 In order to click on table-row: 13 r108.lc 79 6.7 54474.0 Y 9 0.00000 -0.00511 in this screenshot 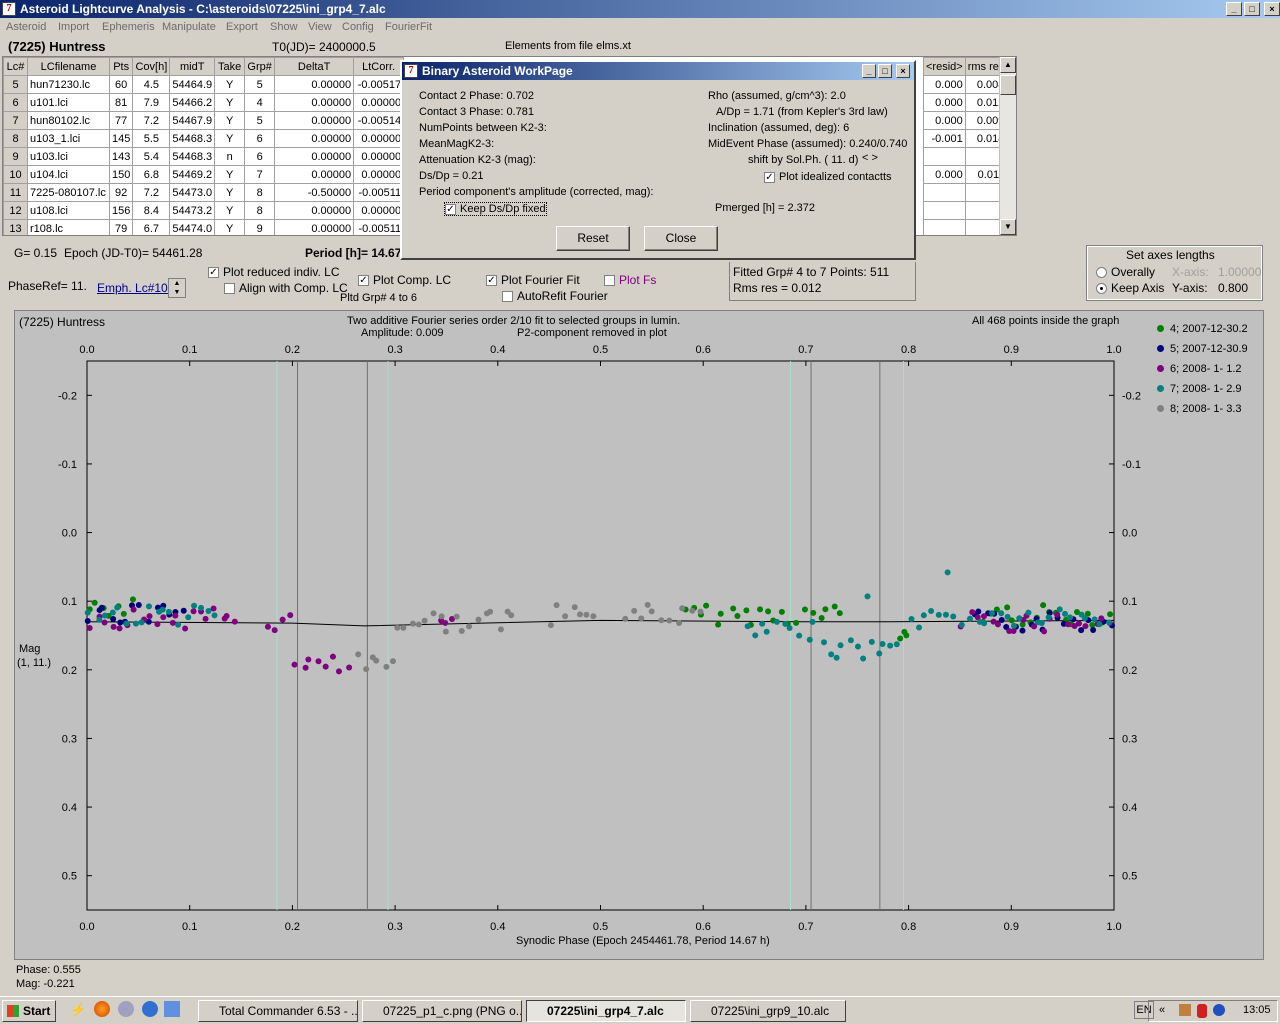, I will do `click(204, 227)`.